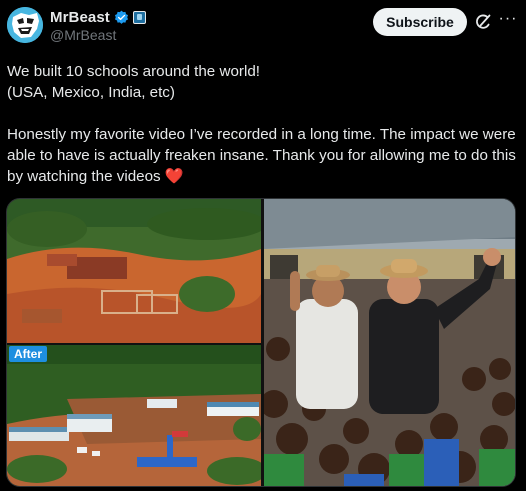 Image resolution: width=526 pixels, height=491 pixels. Describe the element at coordinates (83, 35) in the screenshot. I see `author-handle: @MrBeast` at that location.